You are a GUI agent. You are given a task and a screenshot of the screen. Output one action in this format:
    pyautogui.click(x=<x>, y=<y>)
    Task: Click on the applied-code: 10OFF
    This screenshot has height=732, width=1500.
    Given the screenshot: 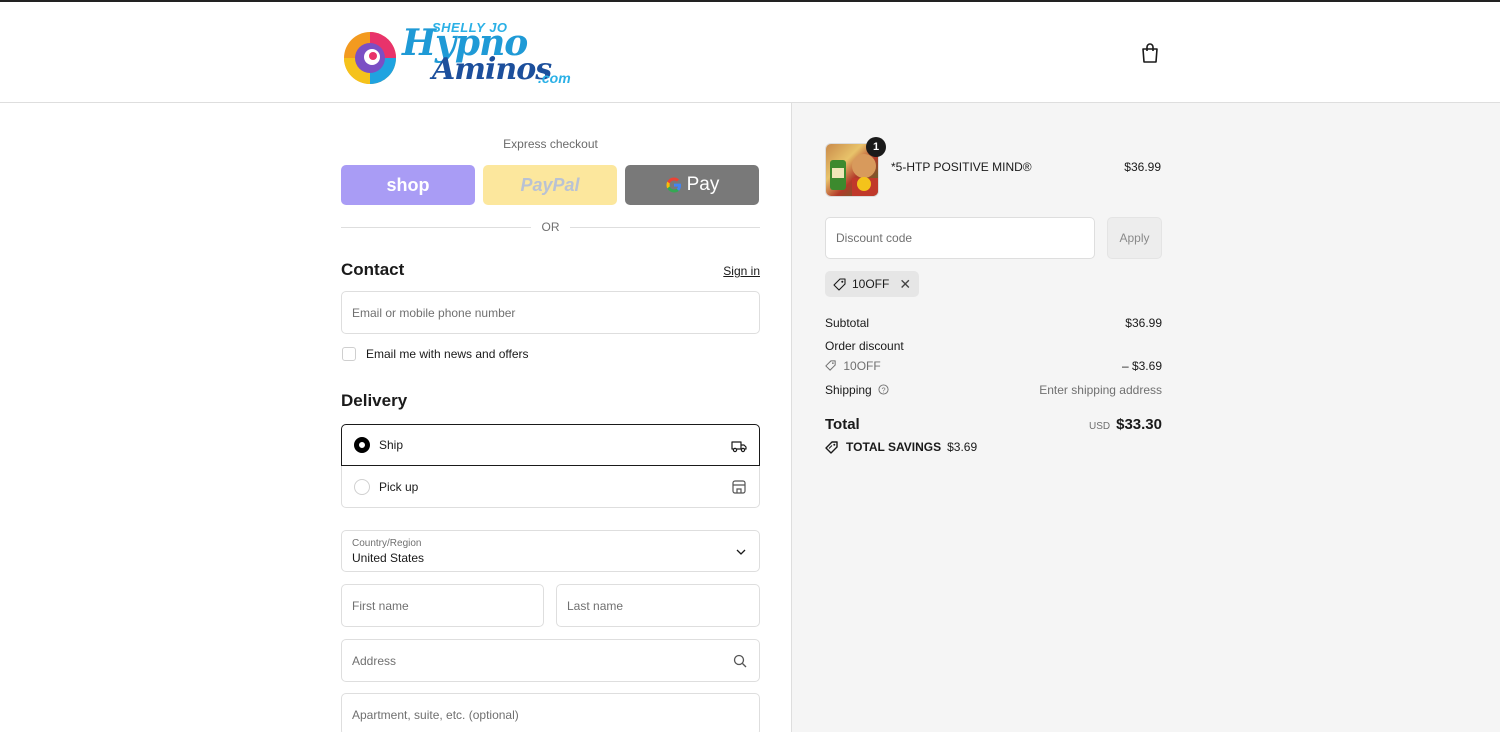 What is the action you would take?
    pyautogui.click(x=871, y=284)
    